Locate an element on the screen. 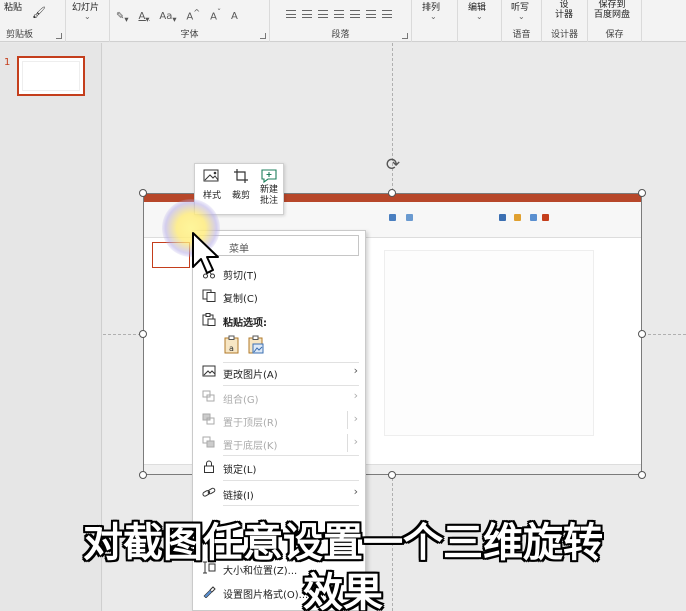  align-left-icon is located at coordinates (291, 14).